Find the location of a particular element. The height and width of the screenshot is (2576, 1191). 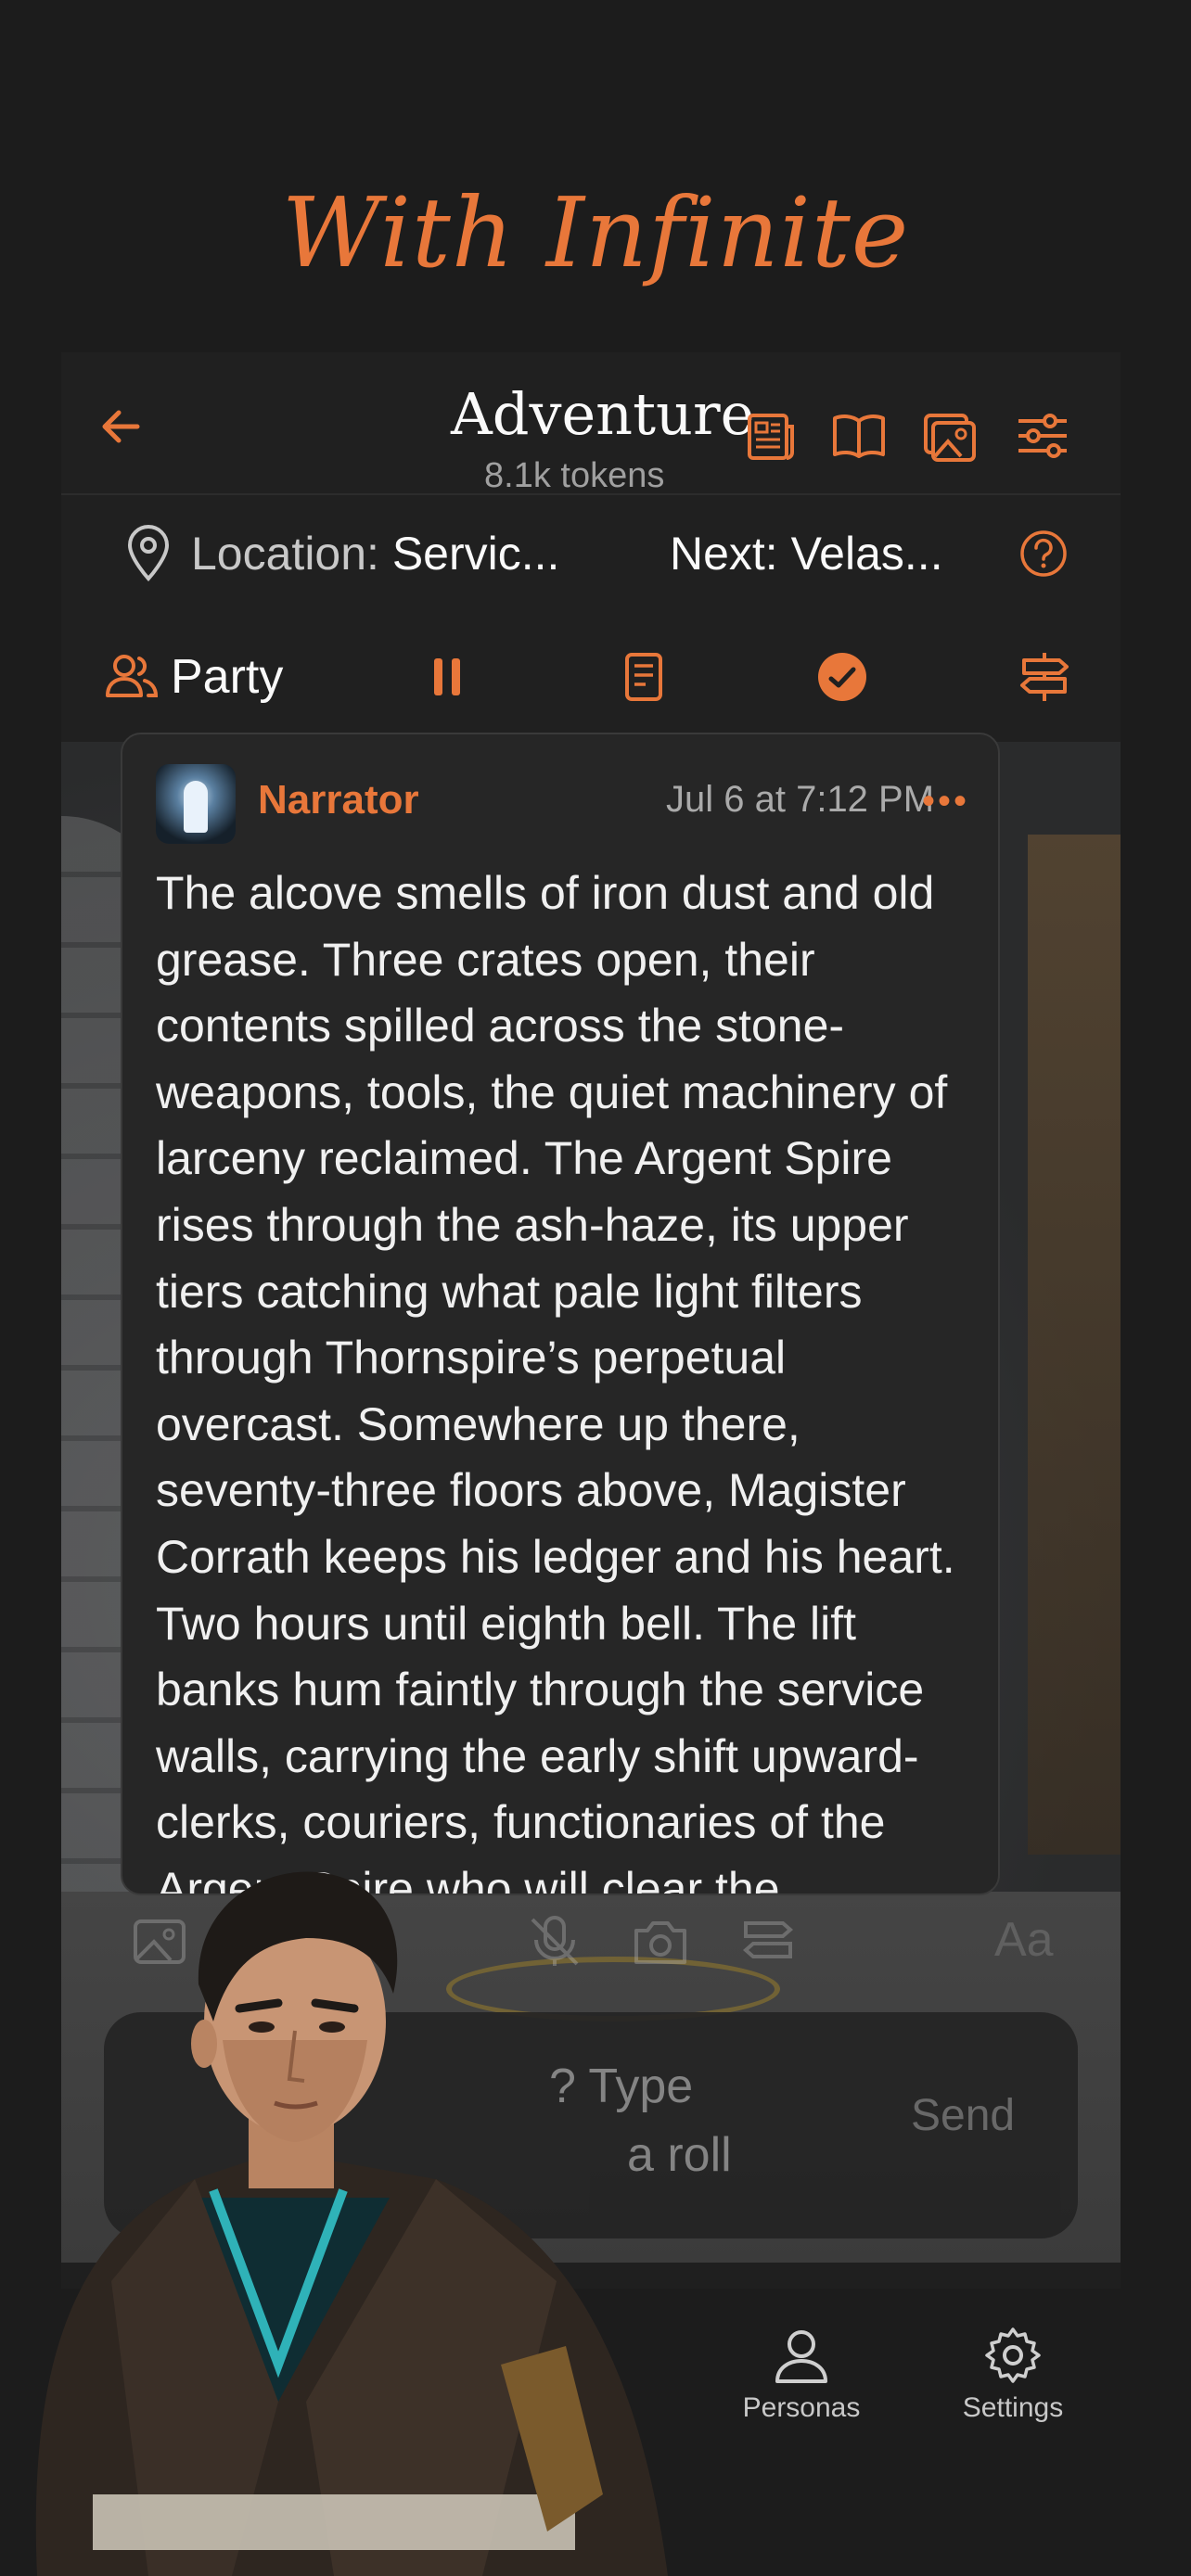

character-illustration is located at coordinates (351, 2223).